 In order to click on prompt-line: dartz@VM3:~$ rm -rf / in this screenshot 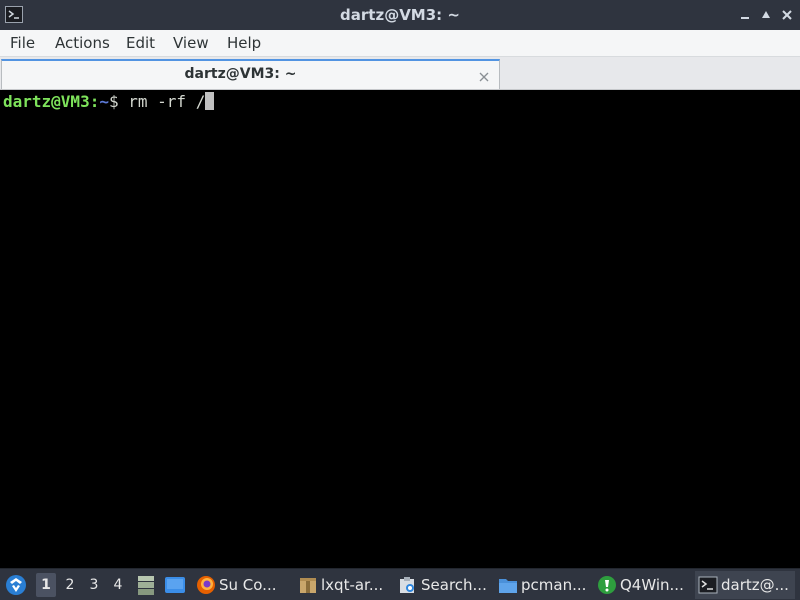, I will do `click(109, 102)`.